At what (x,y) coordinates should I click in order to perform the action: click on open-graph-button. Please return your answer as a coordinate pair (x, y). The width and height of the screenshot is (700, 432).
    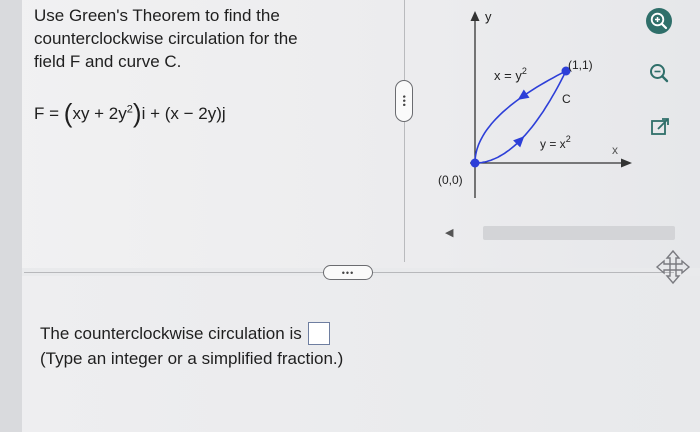
    Looking at the image, I should click on (660, 127).